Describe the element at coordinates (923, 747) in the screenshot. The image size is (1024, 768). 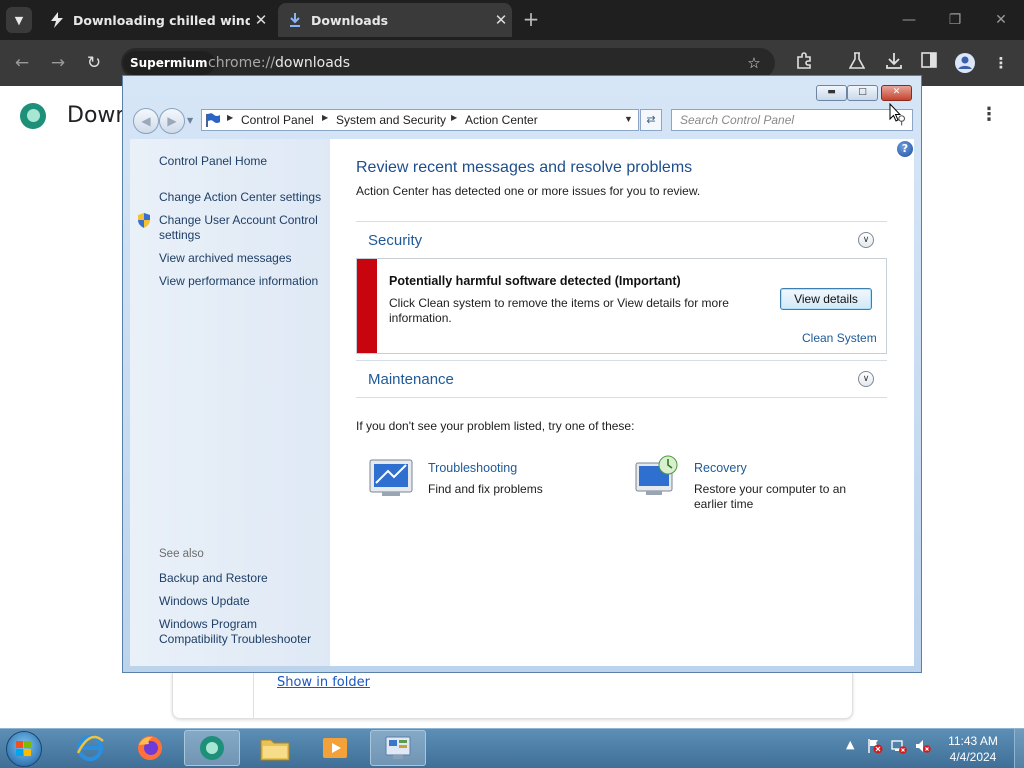
I see `volume-muted-icon` at that location.